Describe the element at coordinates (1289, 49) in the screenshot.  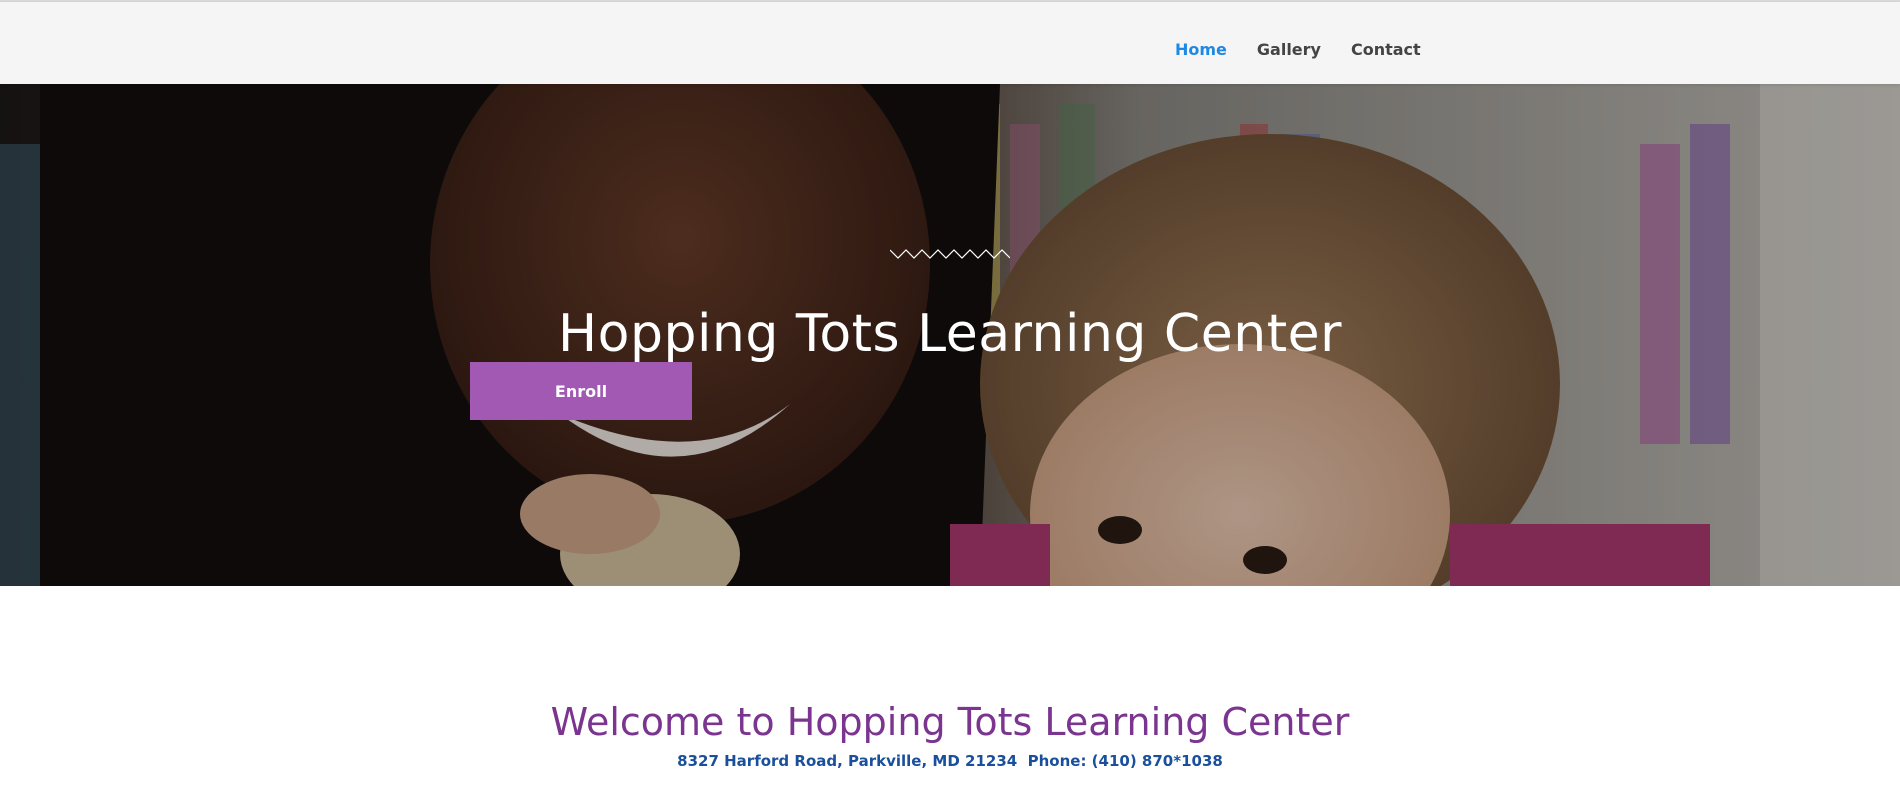
I see `nav-gallery-link: Gallery` at that location.